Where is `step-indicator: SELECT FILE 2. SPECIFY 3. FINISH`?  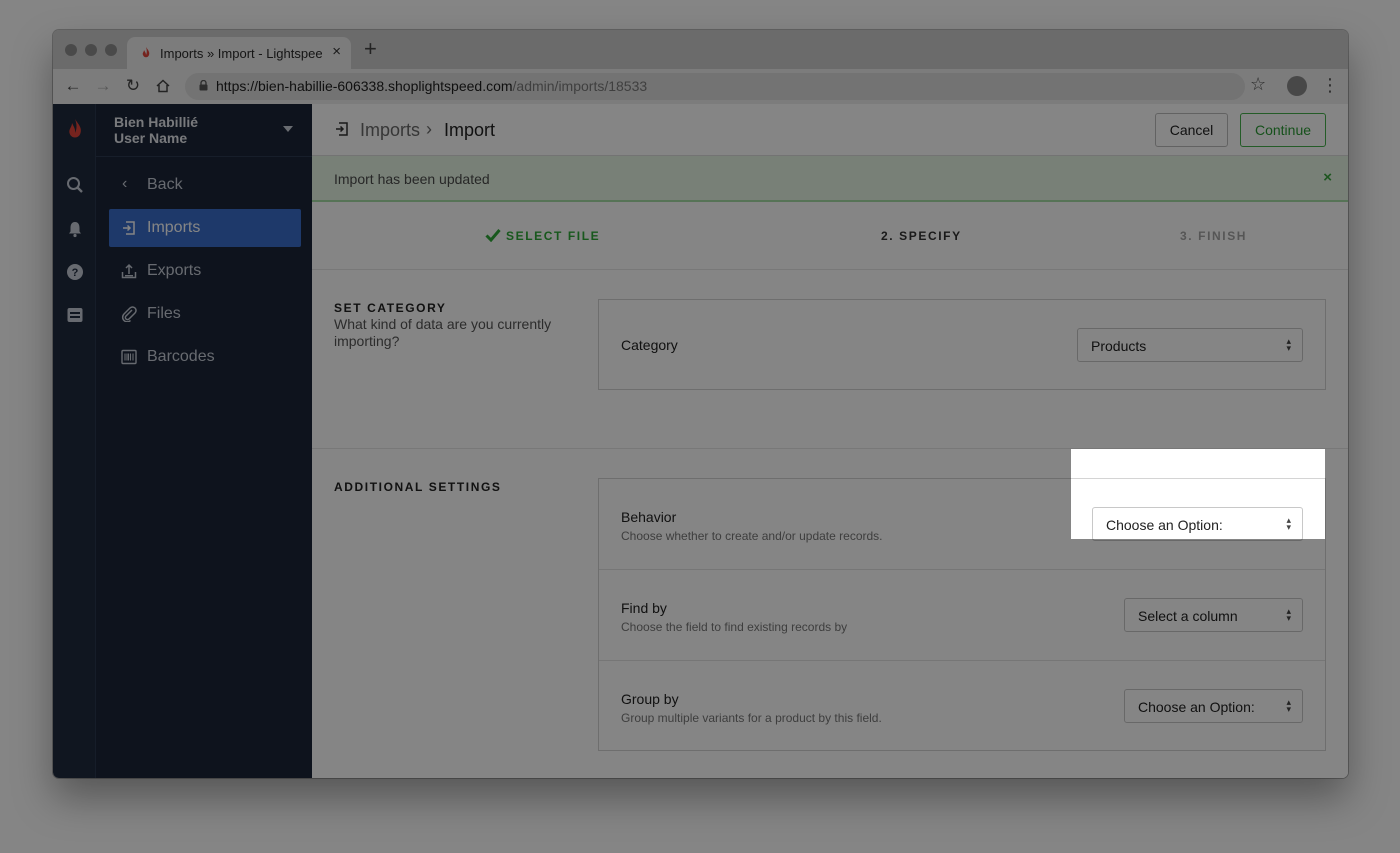
step-indicator: SELECT FILE 2. SPECIFY 3. FINISH is located at coordinates (830, 236).